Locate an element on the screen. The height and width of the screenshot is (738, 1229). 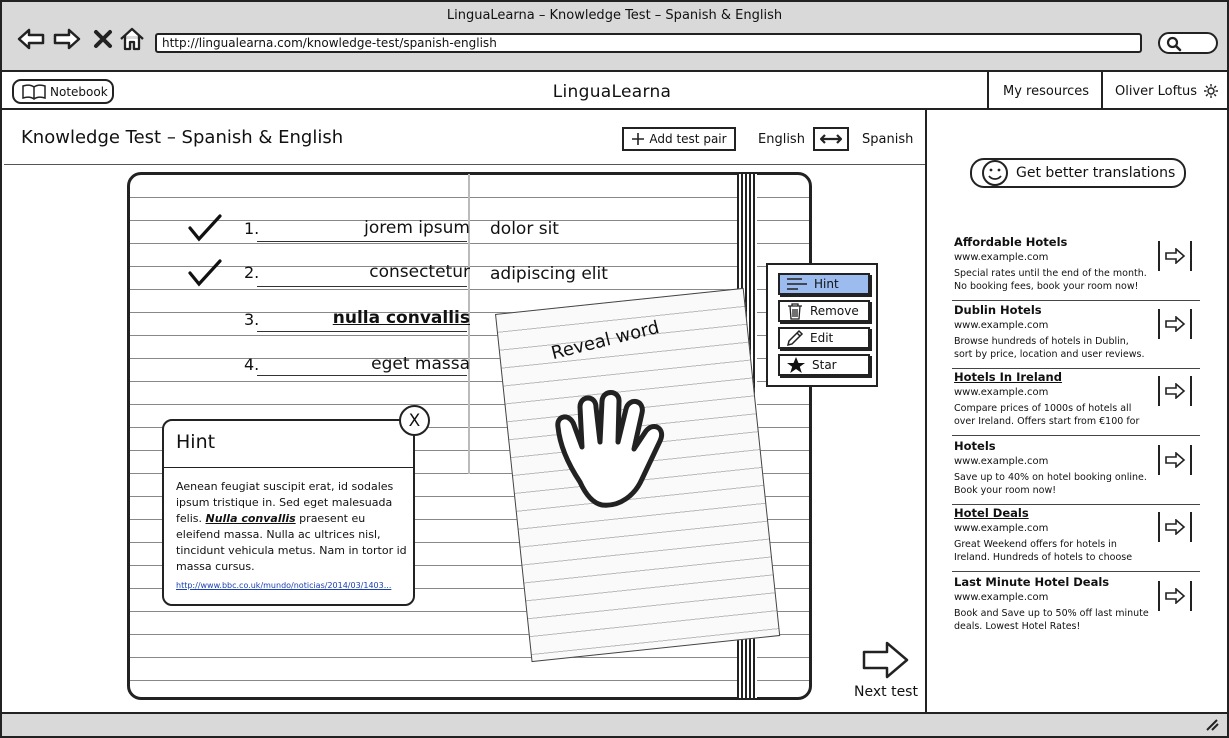
resize-grip-icon is located at coordinates (1212, 725).